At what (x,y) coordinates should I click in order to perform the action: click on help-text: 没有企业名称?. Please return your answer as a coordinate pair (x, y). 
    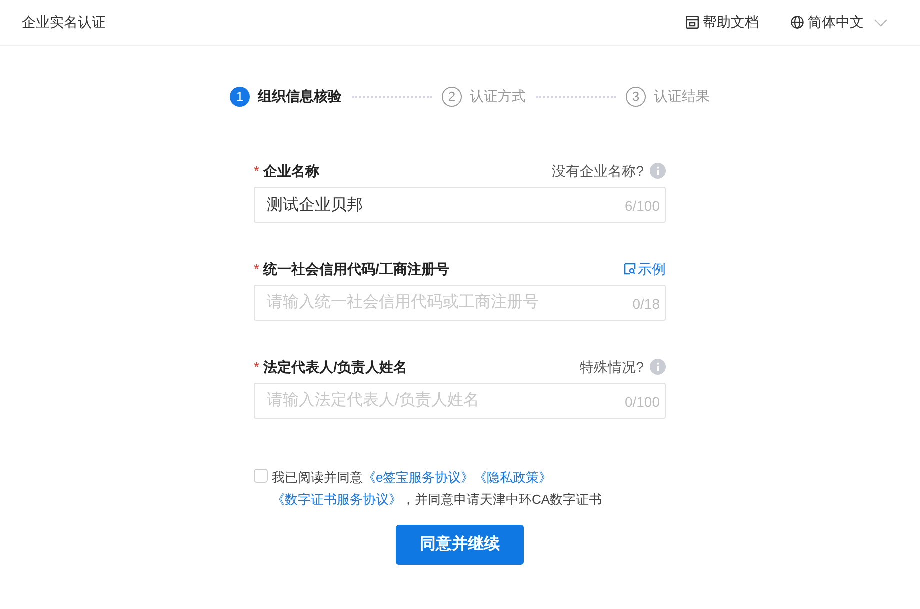
    Looking at the image, I should click on (598, 171).